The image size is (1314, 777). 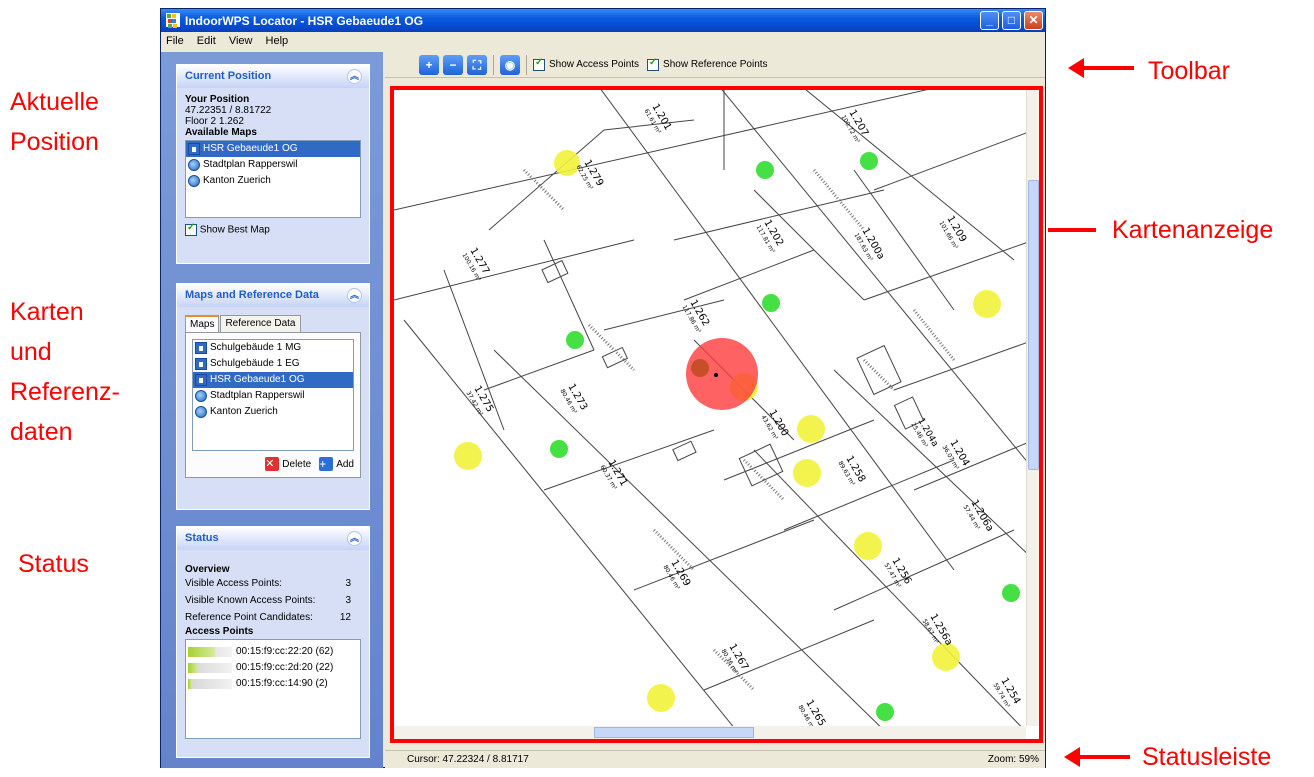 What do you see at coordinates (202, 538) in the screenshot?
I see `panel-title: Status` at bounding box center [202, 538].